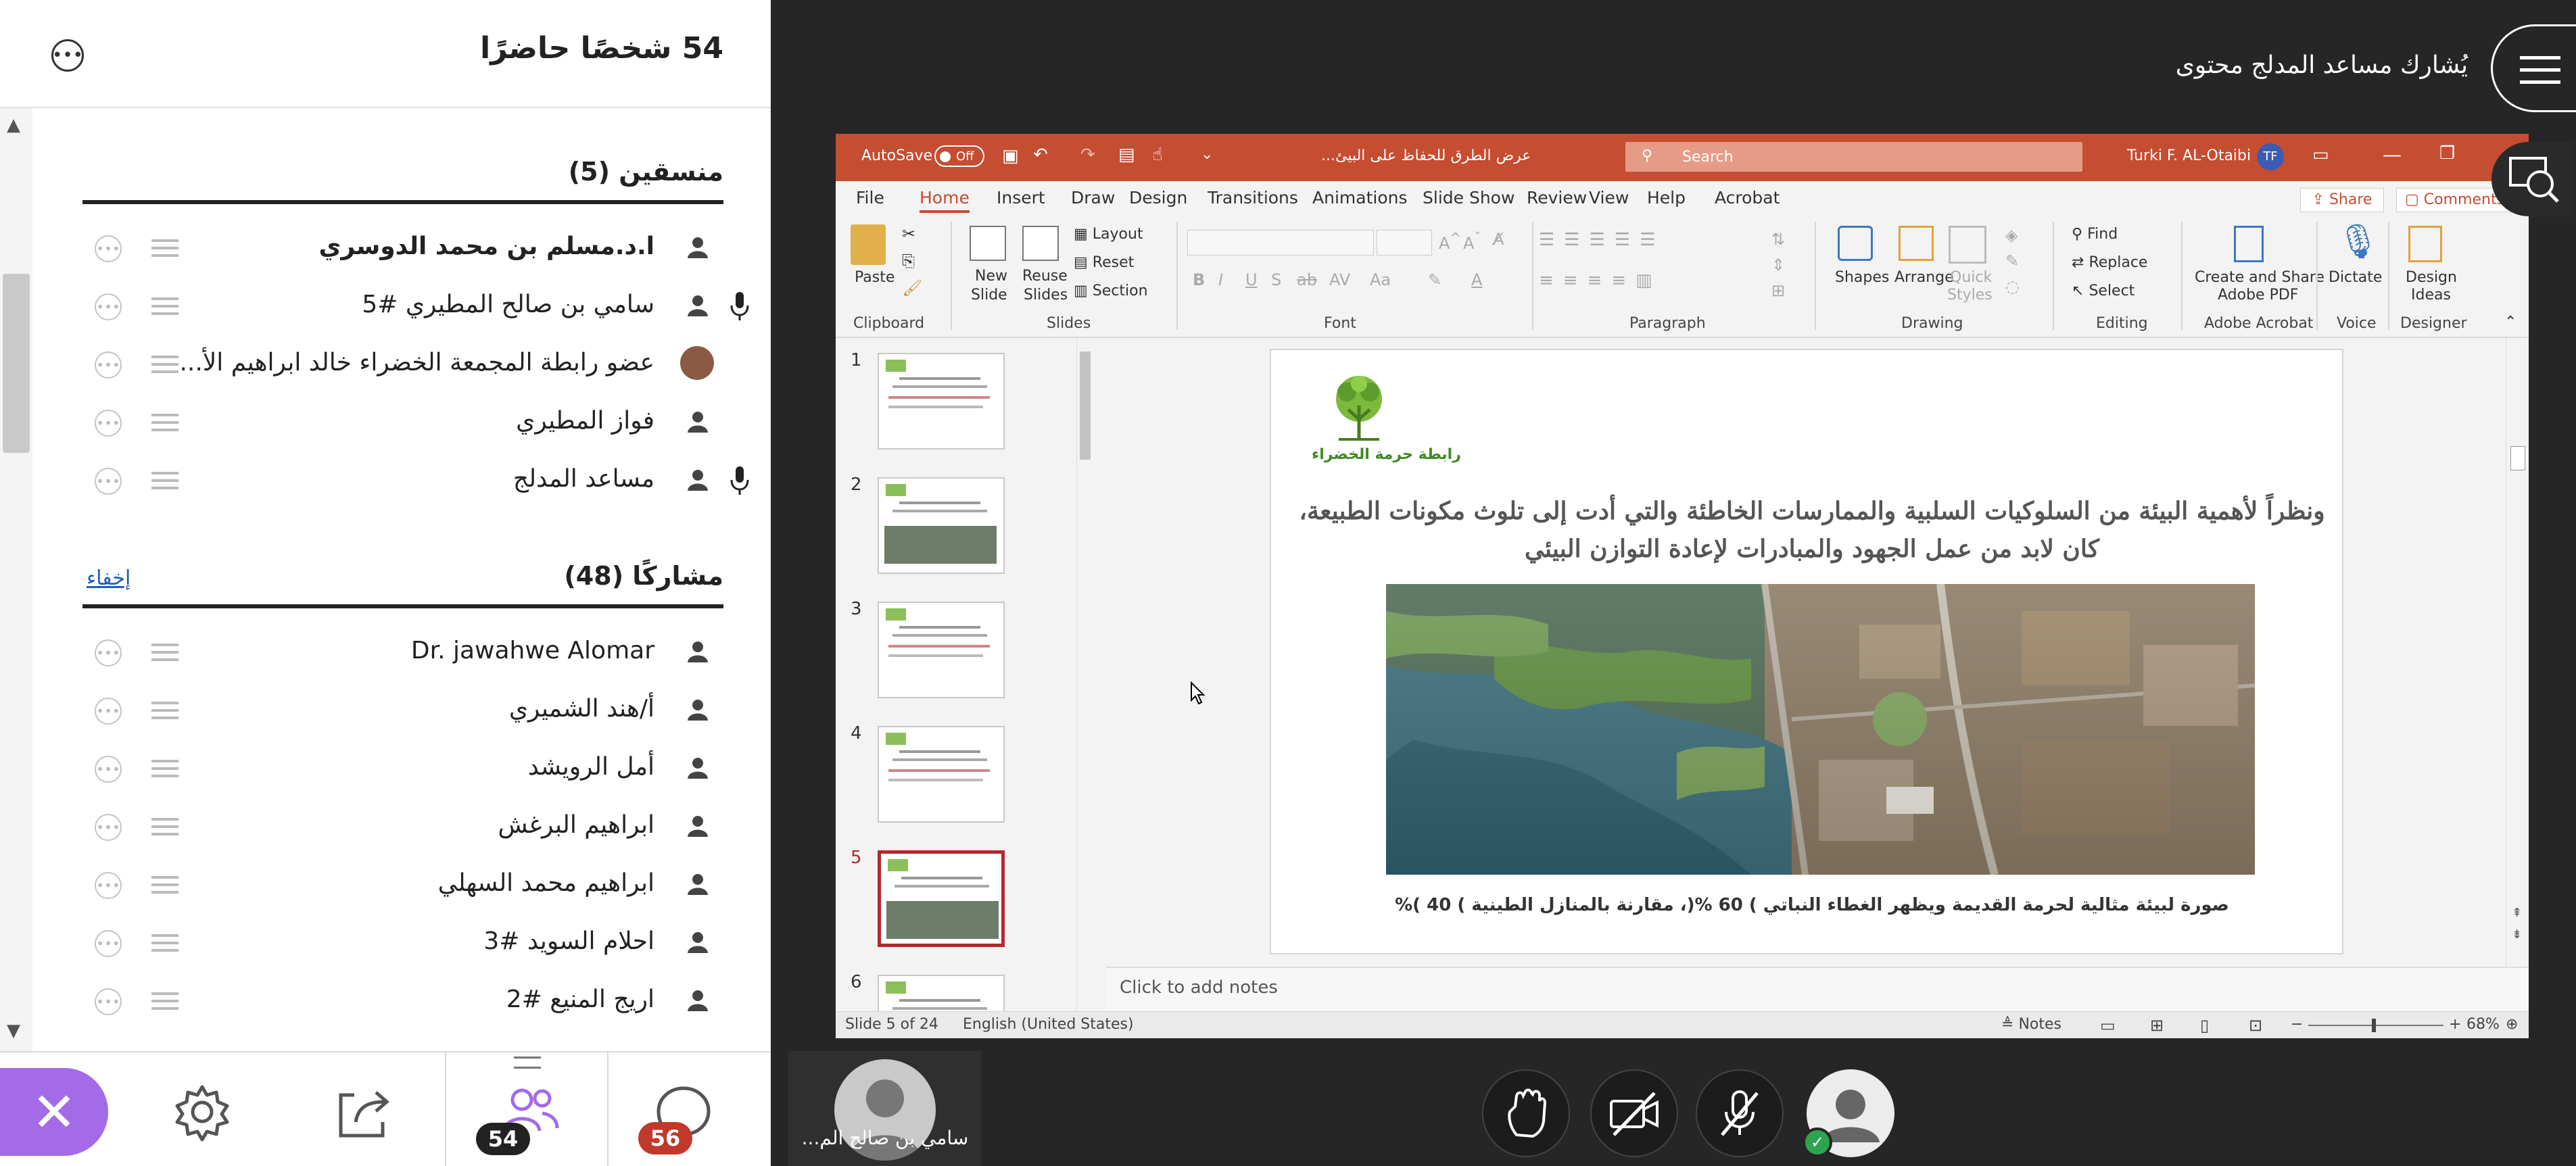 The height and width of the screenshot is (1166, 2576). I want to click on ribbon-tab-review: Review, so click(1557, 198).